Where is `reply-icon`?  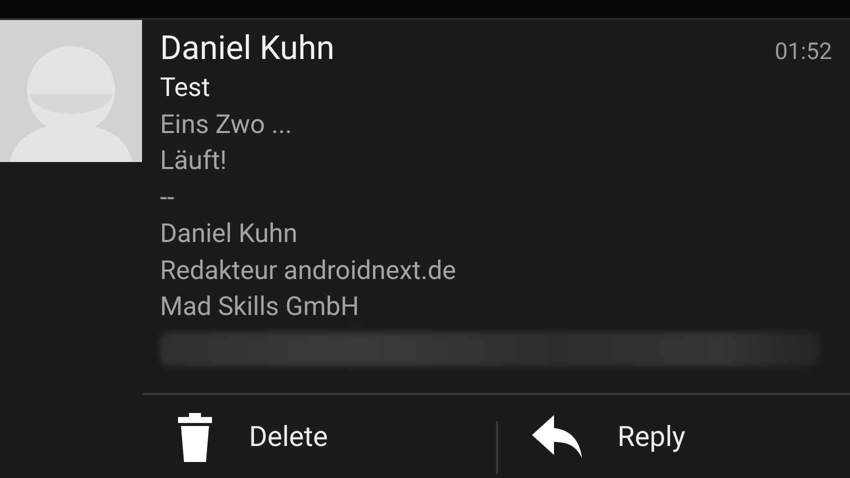
reply-icon is located at coordinates (557, 436).